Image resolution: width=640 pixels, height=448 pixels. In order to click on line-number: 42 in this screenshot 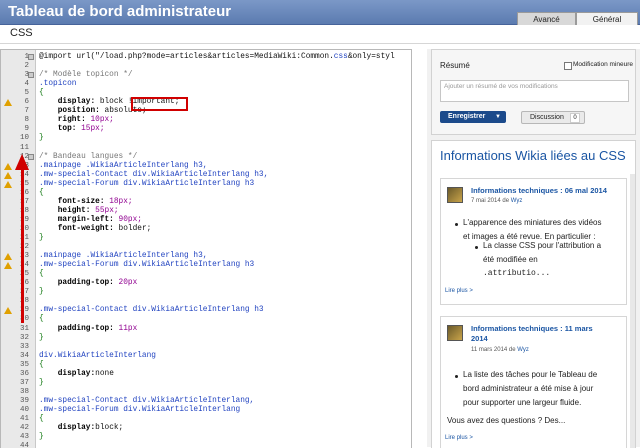, I will do `click(24, 428)`.